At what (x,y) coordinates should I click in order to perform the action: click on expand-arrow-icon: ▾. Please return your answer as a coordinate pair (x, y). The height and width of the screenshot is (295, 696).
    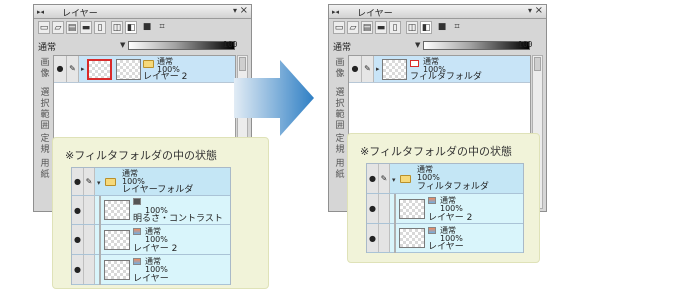
    Looking at the image, I should click on (99, 183).